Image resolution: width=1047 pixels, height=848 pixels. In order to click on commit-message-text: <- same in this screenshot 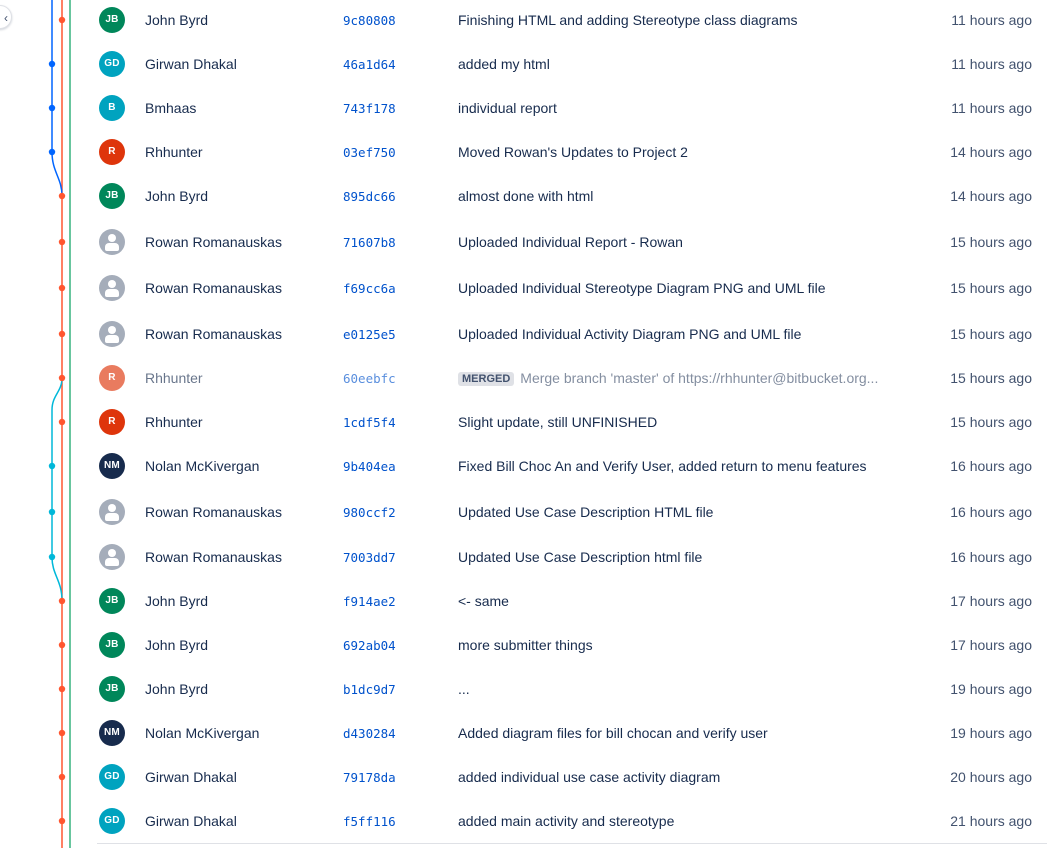, I will do `click(483, 601)`.